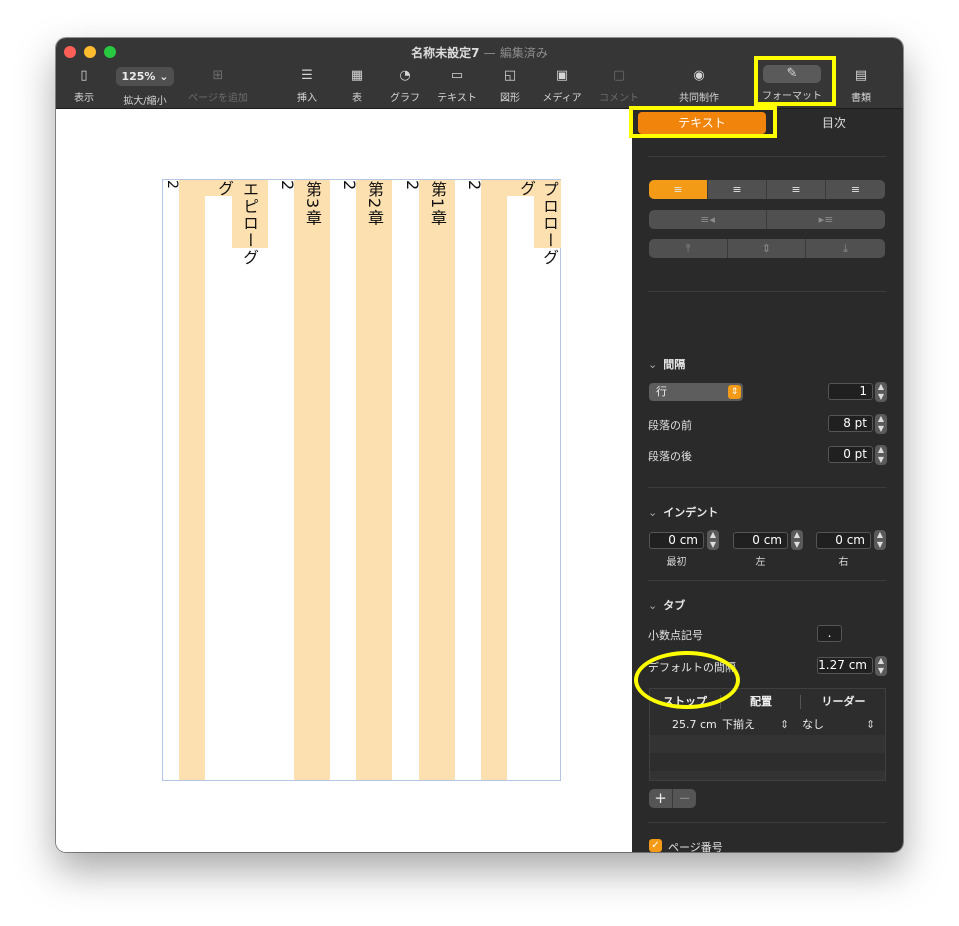  Describe the element at coordinates (696, 392) in the screenshot. I see `line-spacing-popup: 行 ⇕` at that location.